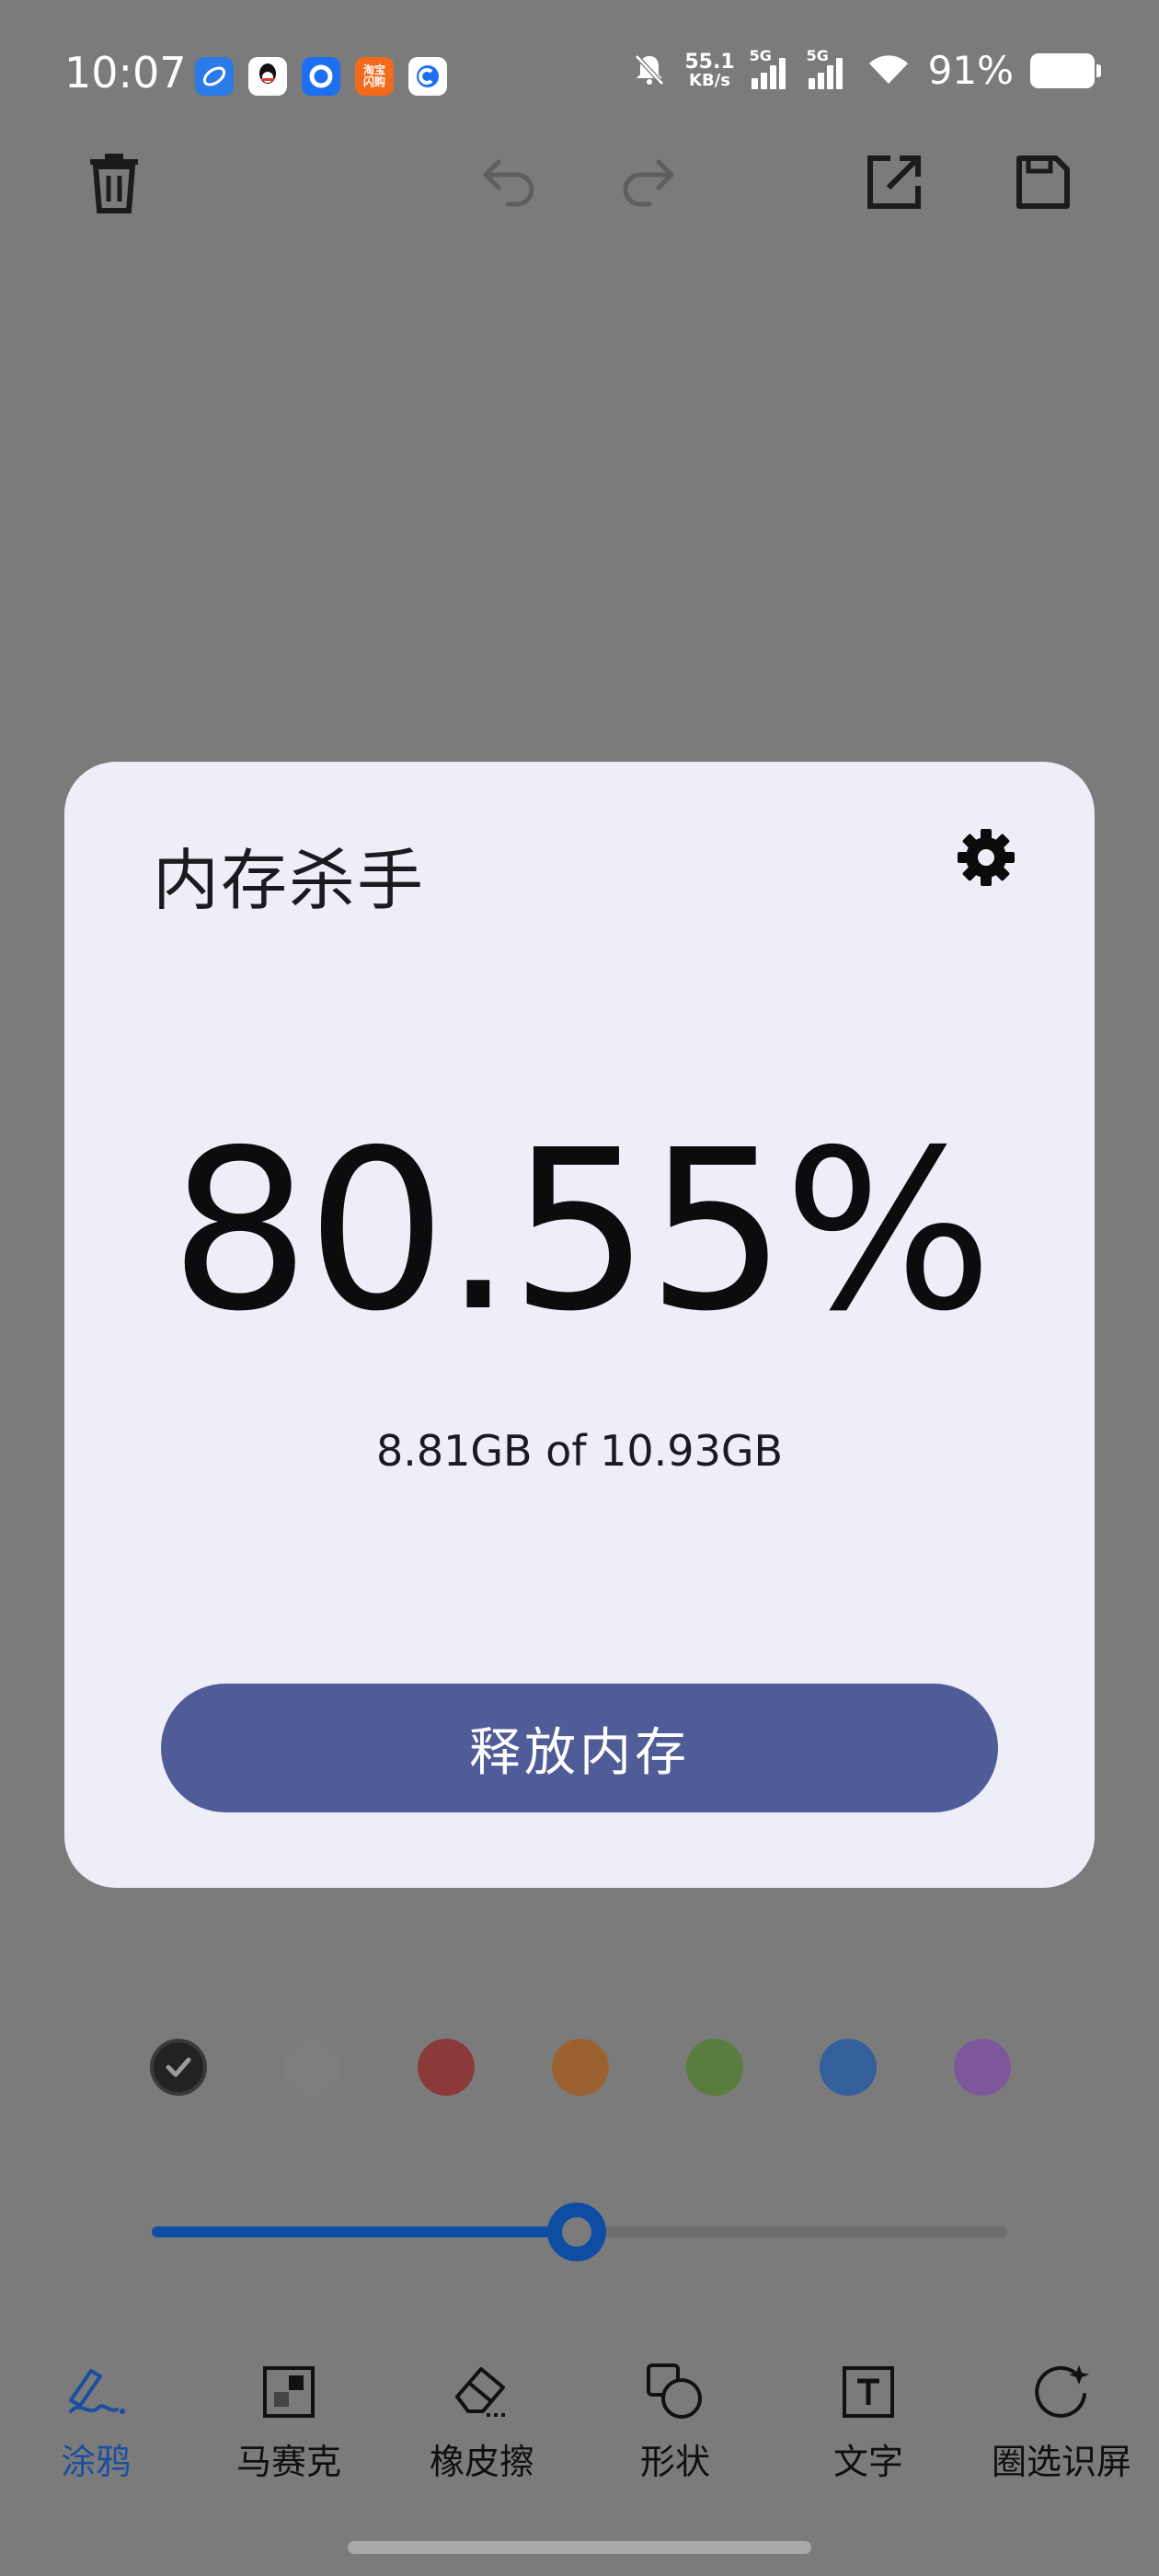  I want to click on trash-icon, so click(114, 184).